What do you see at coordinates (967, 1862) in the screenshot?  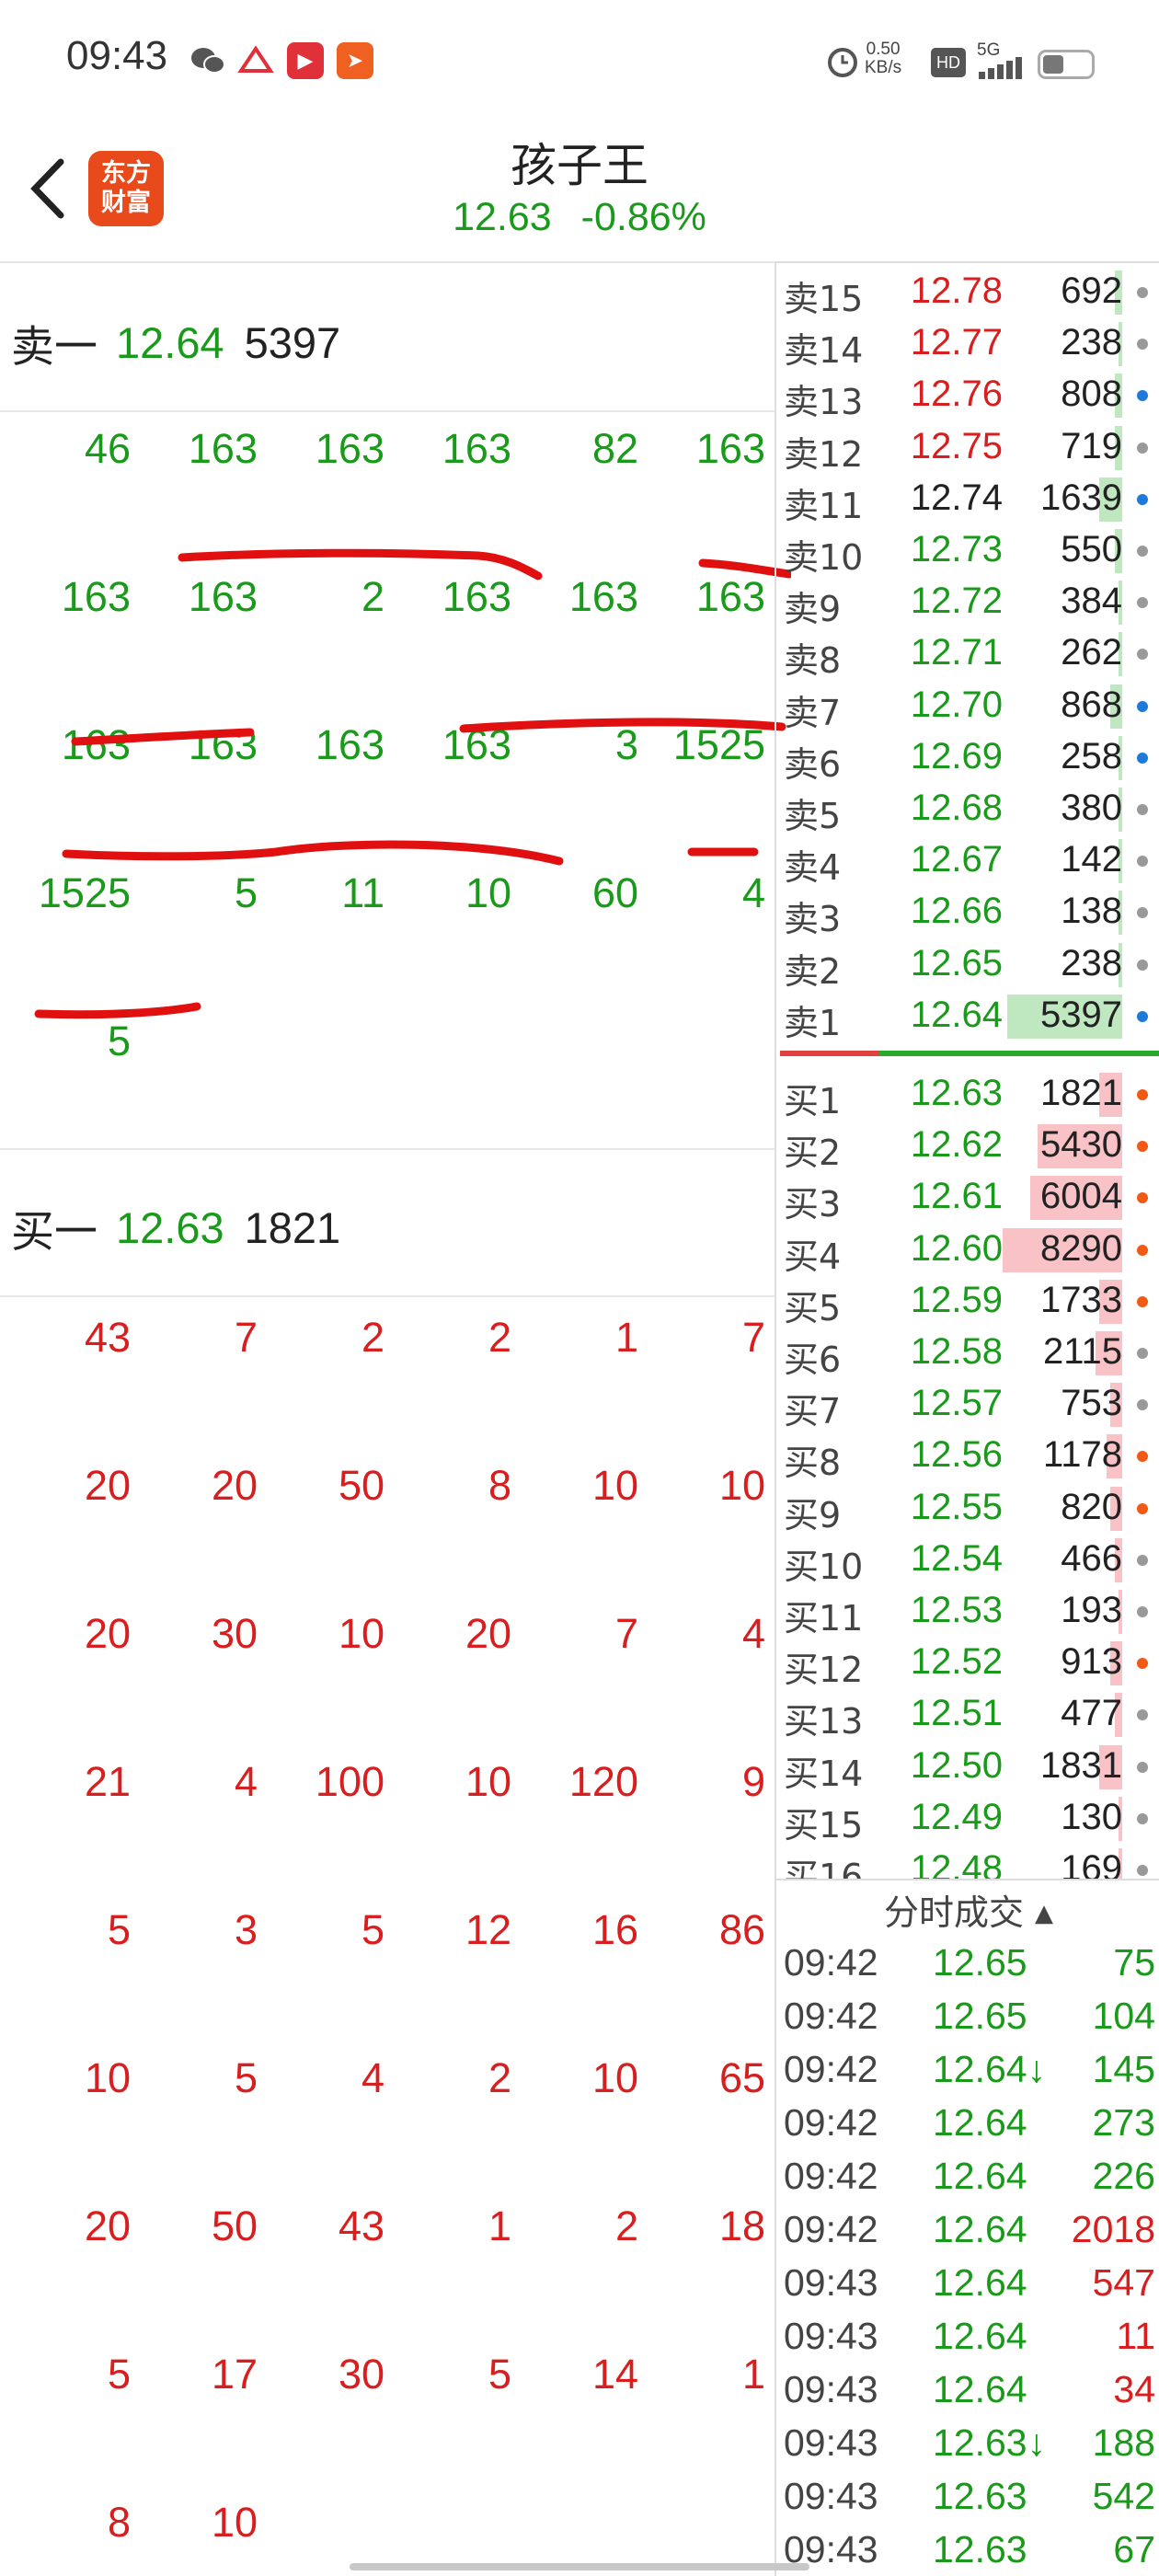 I see `order-book-row: 买16 12.48 169` at bounding box center [967, 1862].